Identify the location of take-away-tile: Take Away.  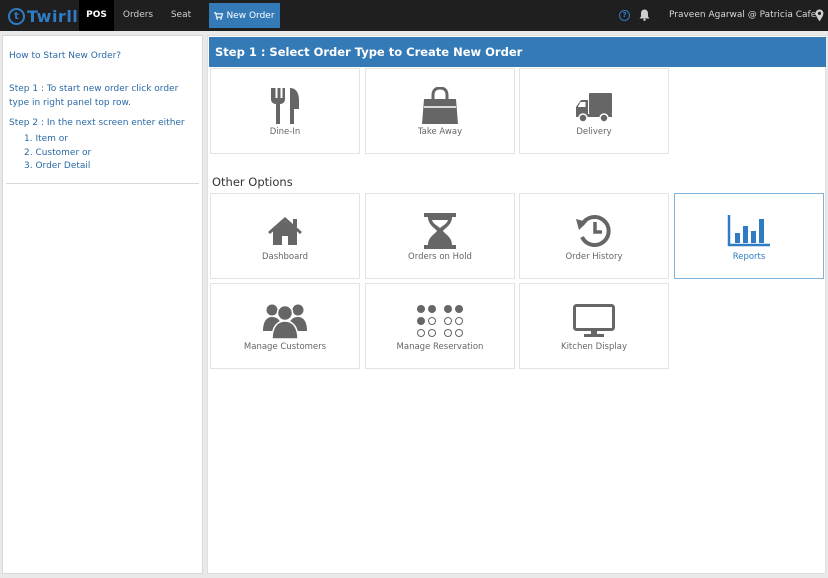
(440, 111).